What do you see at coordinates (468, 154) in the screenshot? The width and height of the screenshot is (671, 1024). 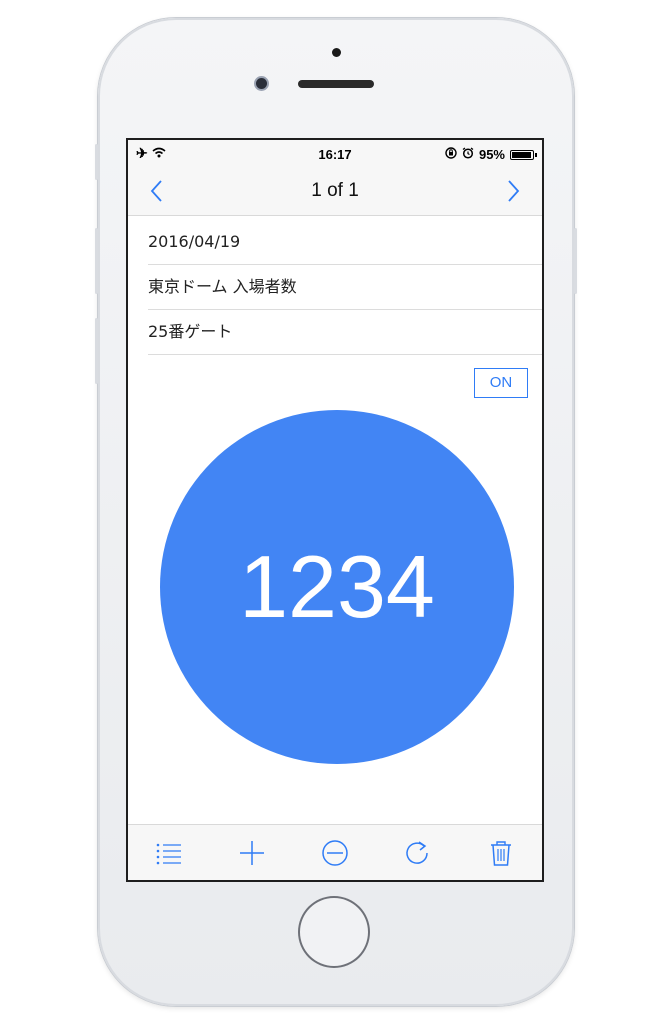 I see `alarm-icon` at bounding box center [468, 154].